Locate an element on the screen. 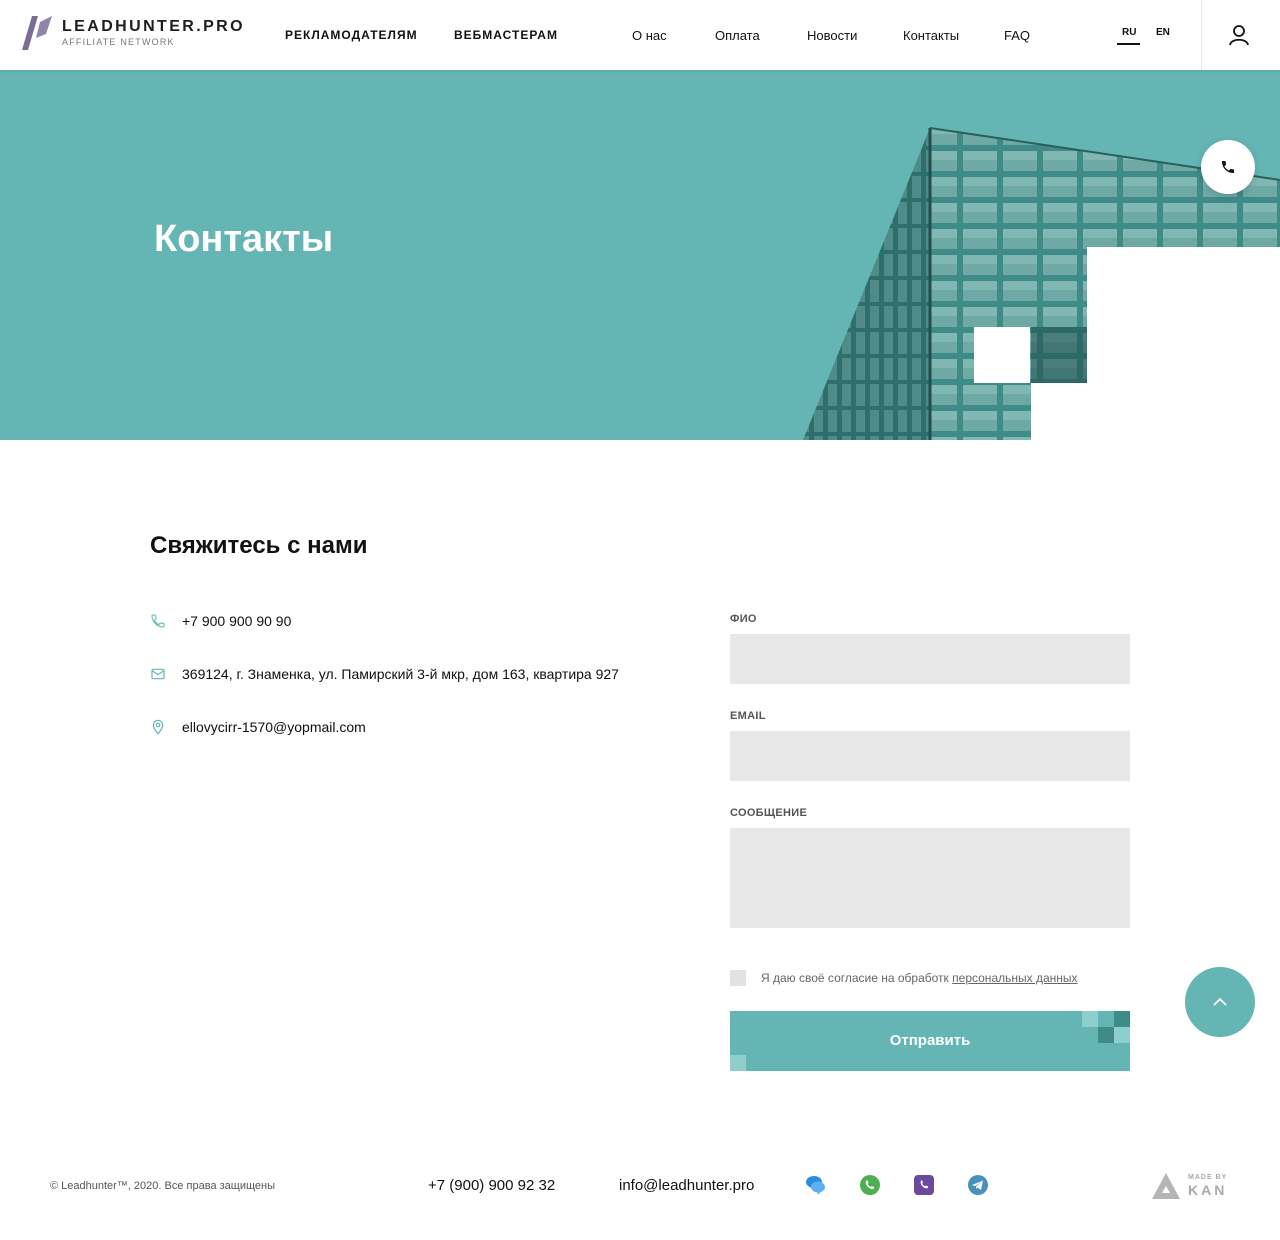 This screenshot has height=1240, width=1280. contact-email-text: ellovycirr-1570@yopmail.com is located at coordinates (274, 727).